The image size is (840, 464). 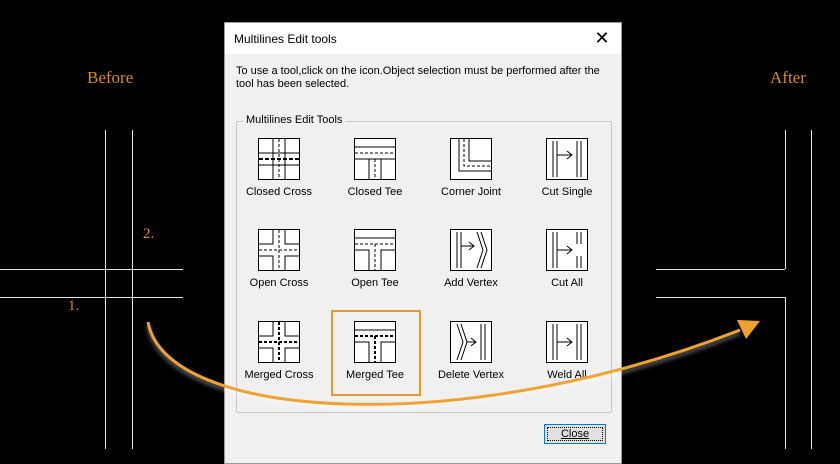 What do you see at coordinates (748, 329) in the screenshot?
I see `arrow-head` at bounding box center [748, 329].